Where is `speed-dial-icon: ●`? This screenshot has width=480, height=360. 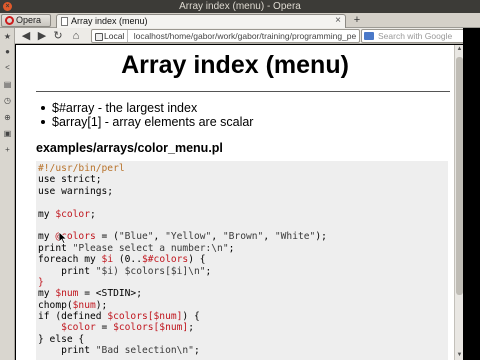
speed-dial-icon: ● is located at coordinates (7, 51).